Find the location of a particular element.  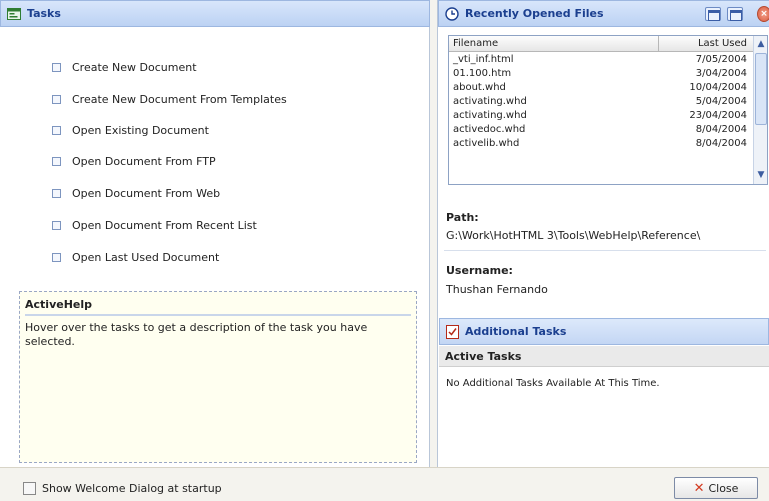

additional-tasks-header: Additional Tasks is located at coordinates (604, 331).